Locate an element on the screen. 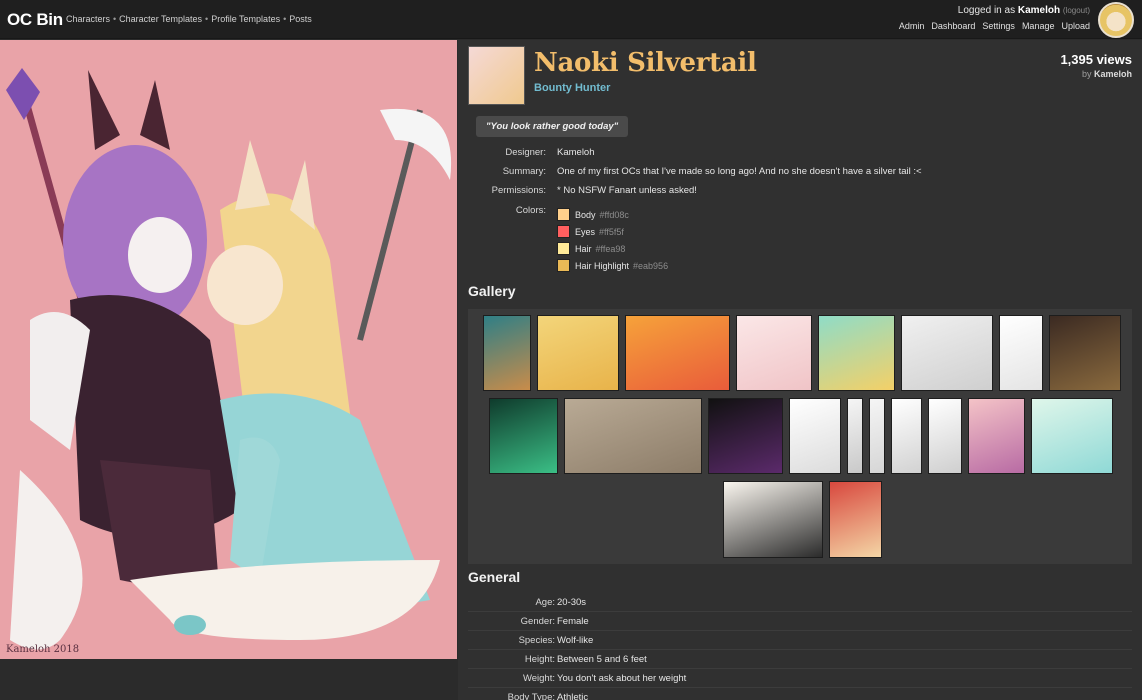 Image resolution: width=1142 pixels, height=700 pixels. general-row-gender: Gender: Female is located at coordinates (800, 621).